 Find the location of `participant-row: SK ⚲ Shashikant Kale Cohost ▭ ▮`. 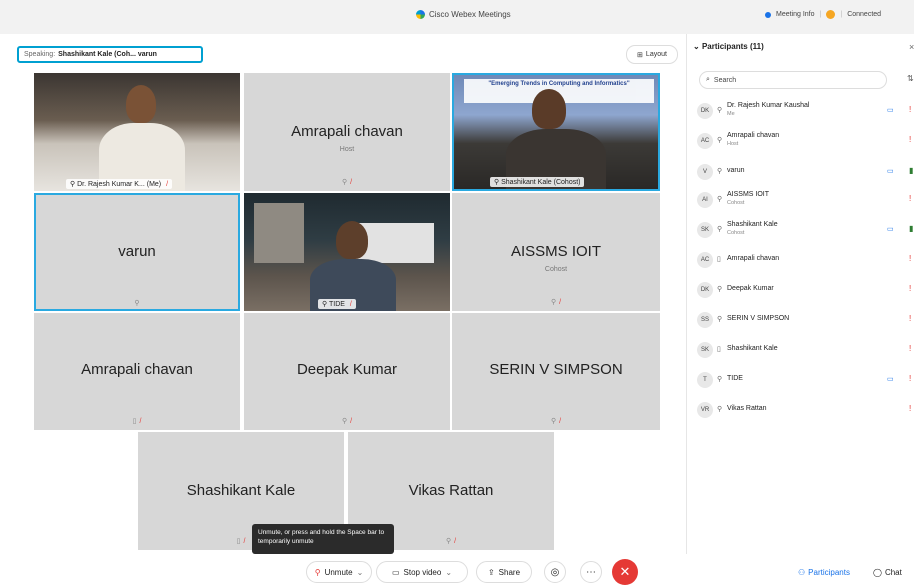

participant-row: SK ⚲ Shashikant Kale Cohost ▭ ▮ is located at coordinates (805, 230).